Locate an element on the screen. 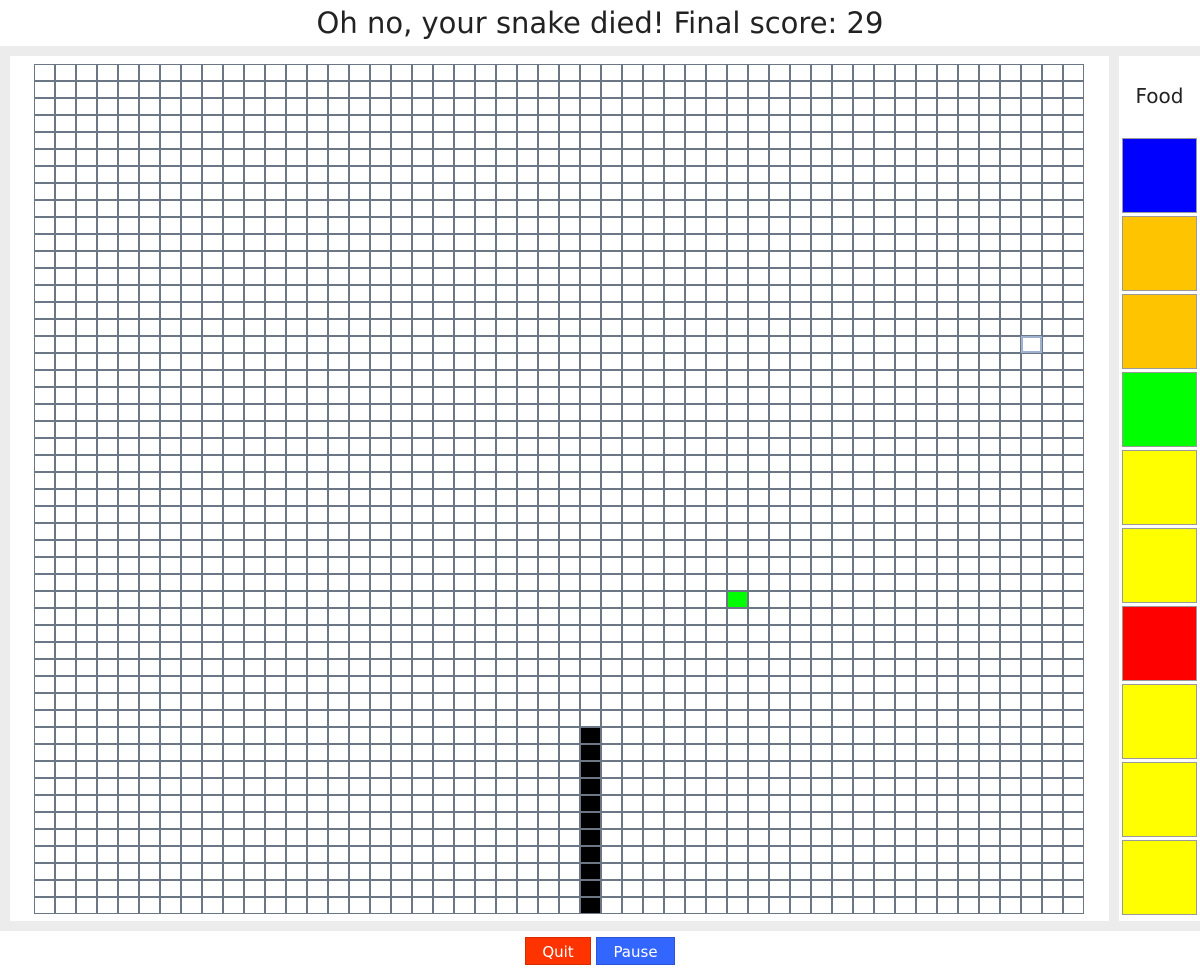 This screenshot has width=1200, height=970. food-swatch-yellow is located at coordinates (1159, 721).